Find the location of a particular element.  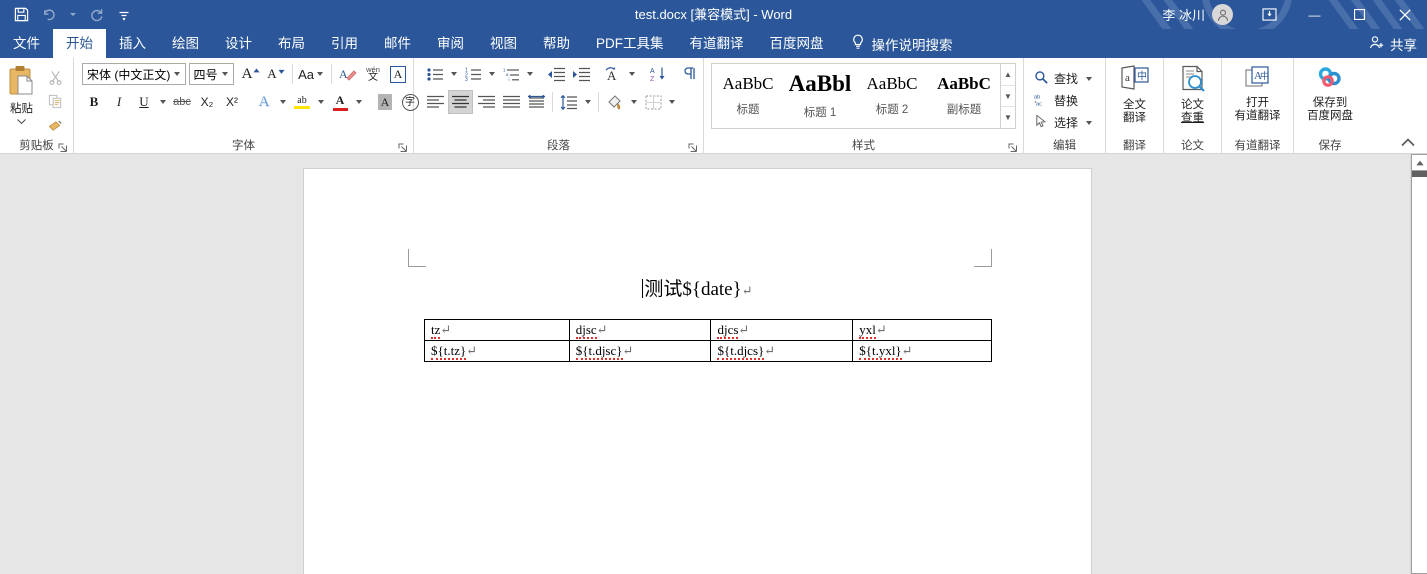

vertical-scrollbar is located at coordinates (1418, 364).